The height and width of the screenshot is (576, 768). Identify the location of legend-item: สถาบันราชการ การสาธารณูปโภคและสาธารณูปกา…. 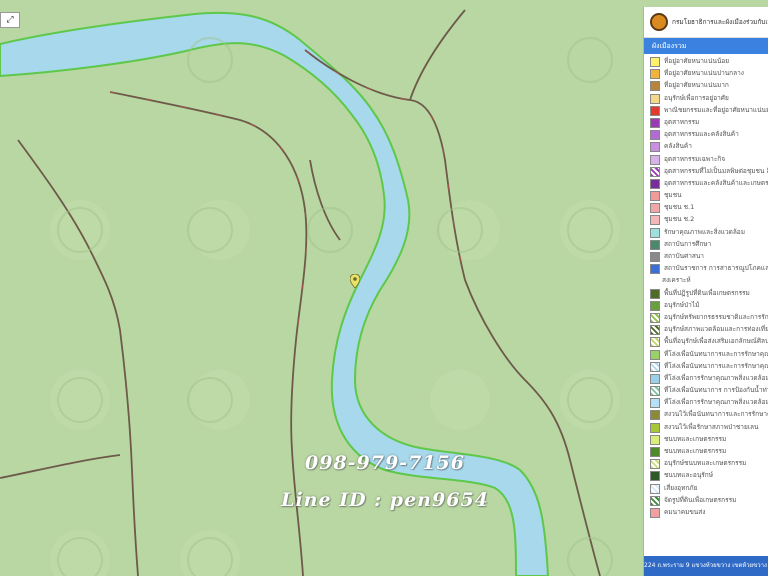
(706, 269).